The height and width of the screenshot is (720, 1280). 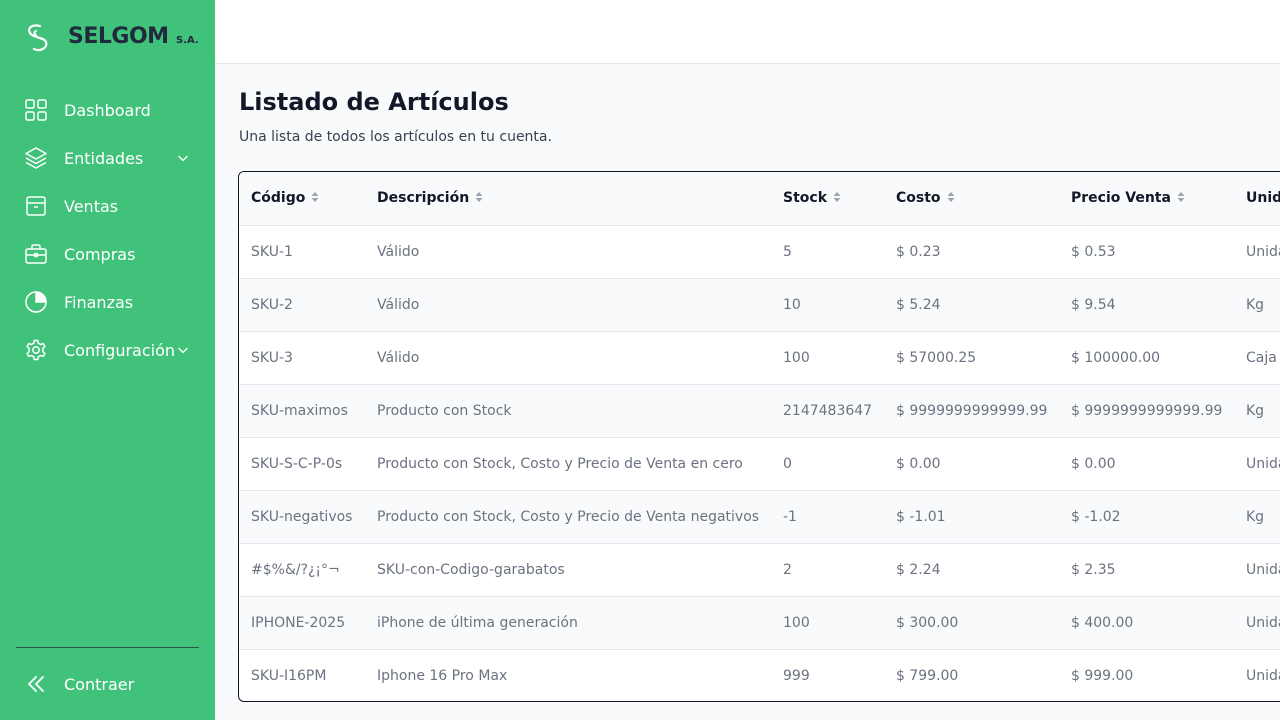 I want to click on sidebar-divider, so click(x=107, y=647).